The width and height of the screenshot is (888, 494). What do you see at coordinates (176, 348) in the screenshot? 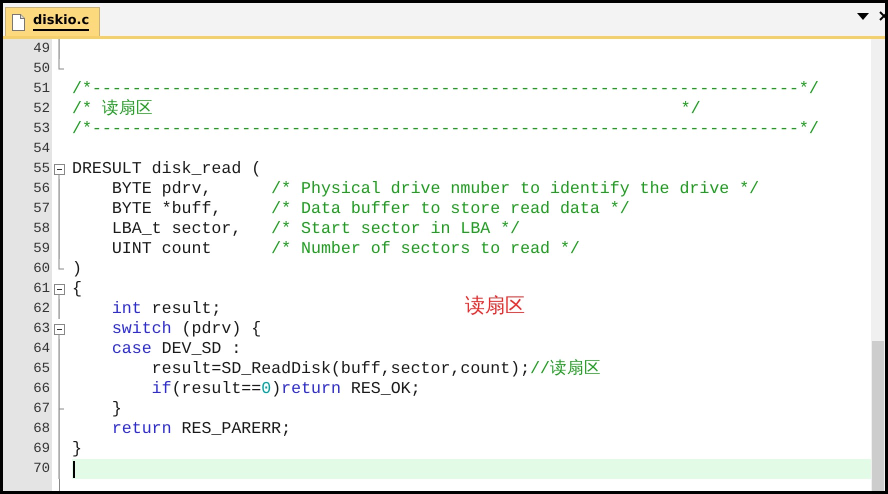
I see `code-line: case DEV_SD :` at bounding box center [176, 348].